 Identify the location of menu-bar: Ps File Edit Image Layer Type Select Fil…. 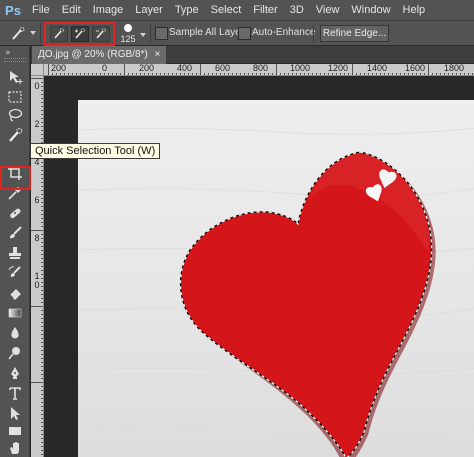
(237, 10).